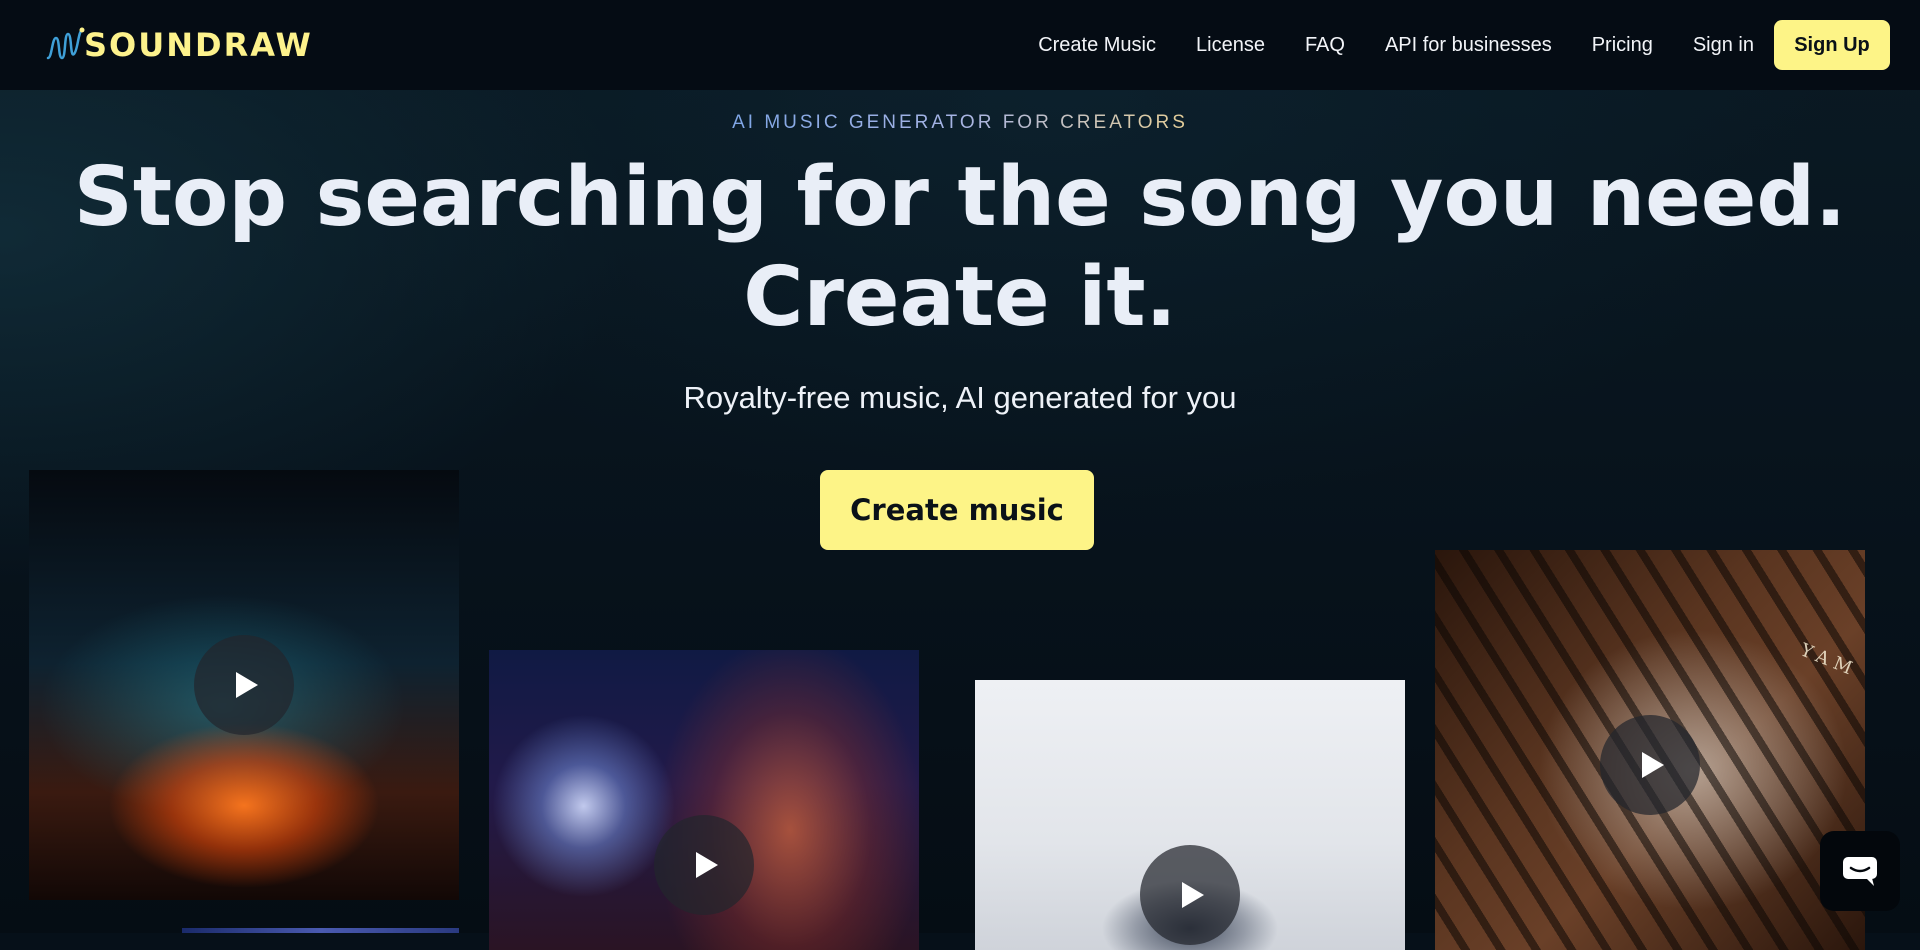  Describe the element at coordinates (198, 45) in the screenshot. I see `logo-wordmark: SOUNDRAW` at that location.